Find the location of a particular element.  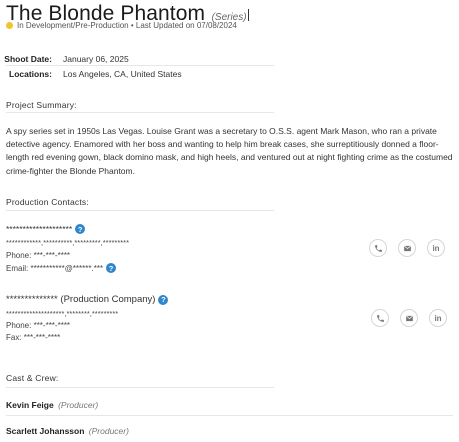

contact-company-suffix: (Production Company) is located at coordinates (108, 299).